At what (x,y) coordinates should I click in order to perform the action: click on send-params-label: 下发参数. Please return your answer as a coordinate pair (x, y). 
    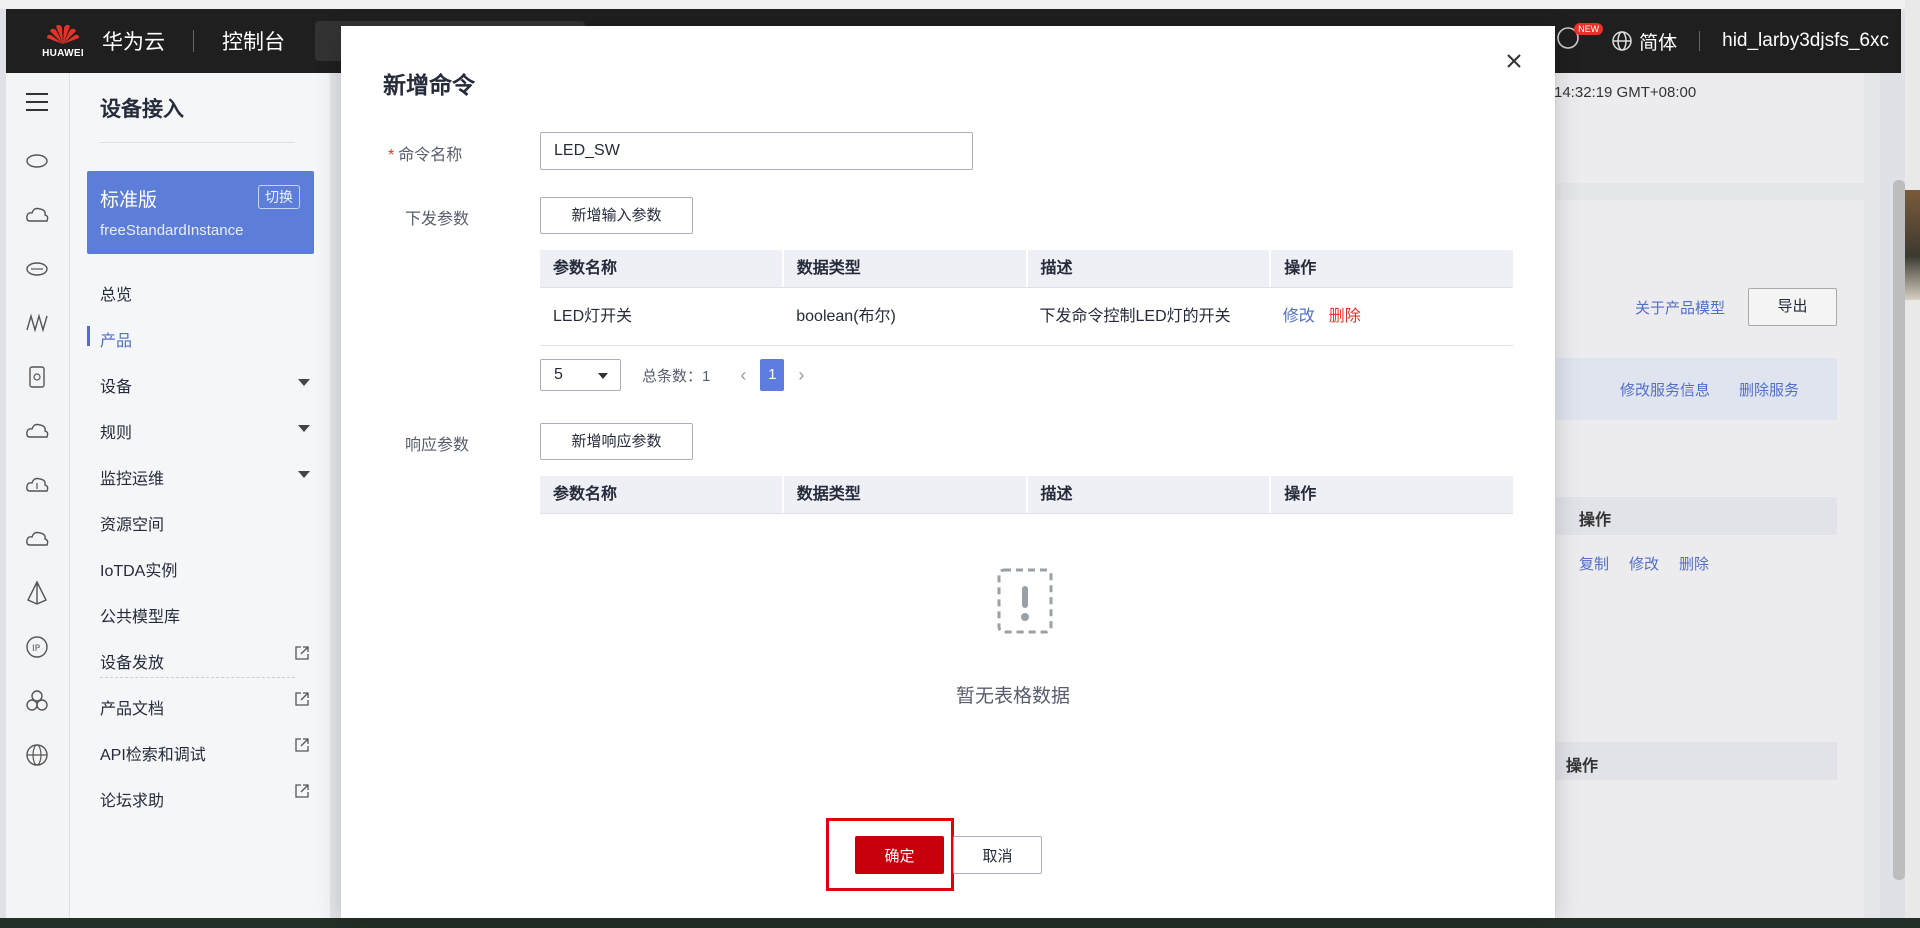
    Looking at the image, I should click on (437, 219).